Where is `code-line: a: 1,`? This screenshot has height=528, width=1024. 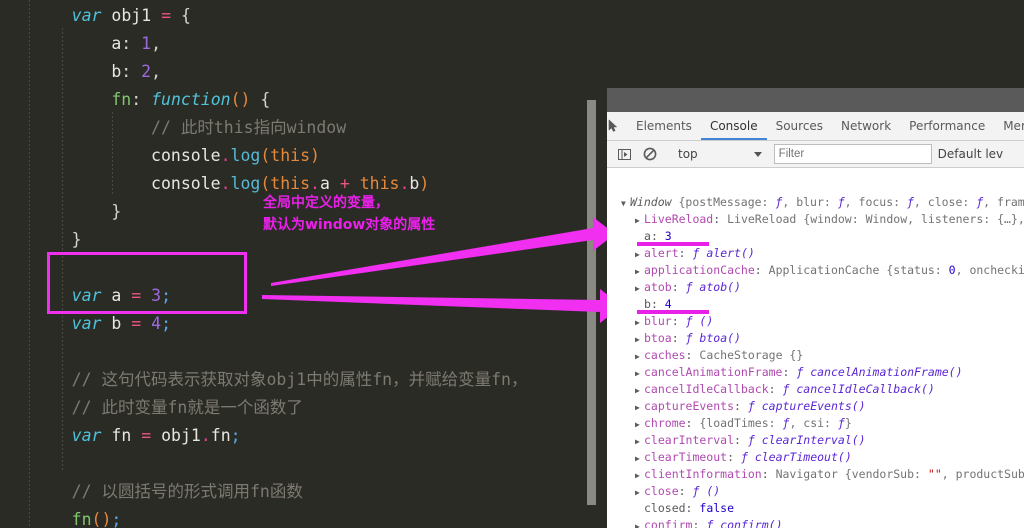
code-line: a: 1, is located at coordinates (136, 43).